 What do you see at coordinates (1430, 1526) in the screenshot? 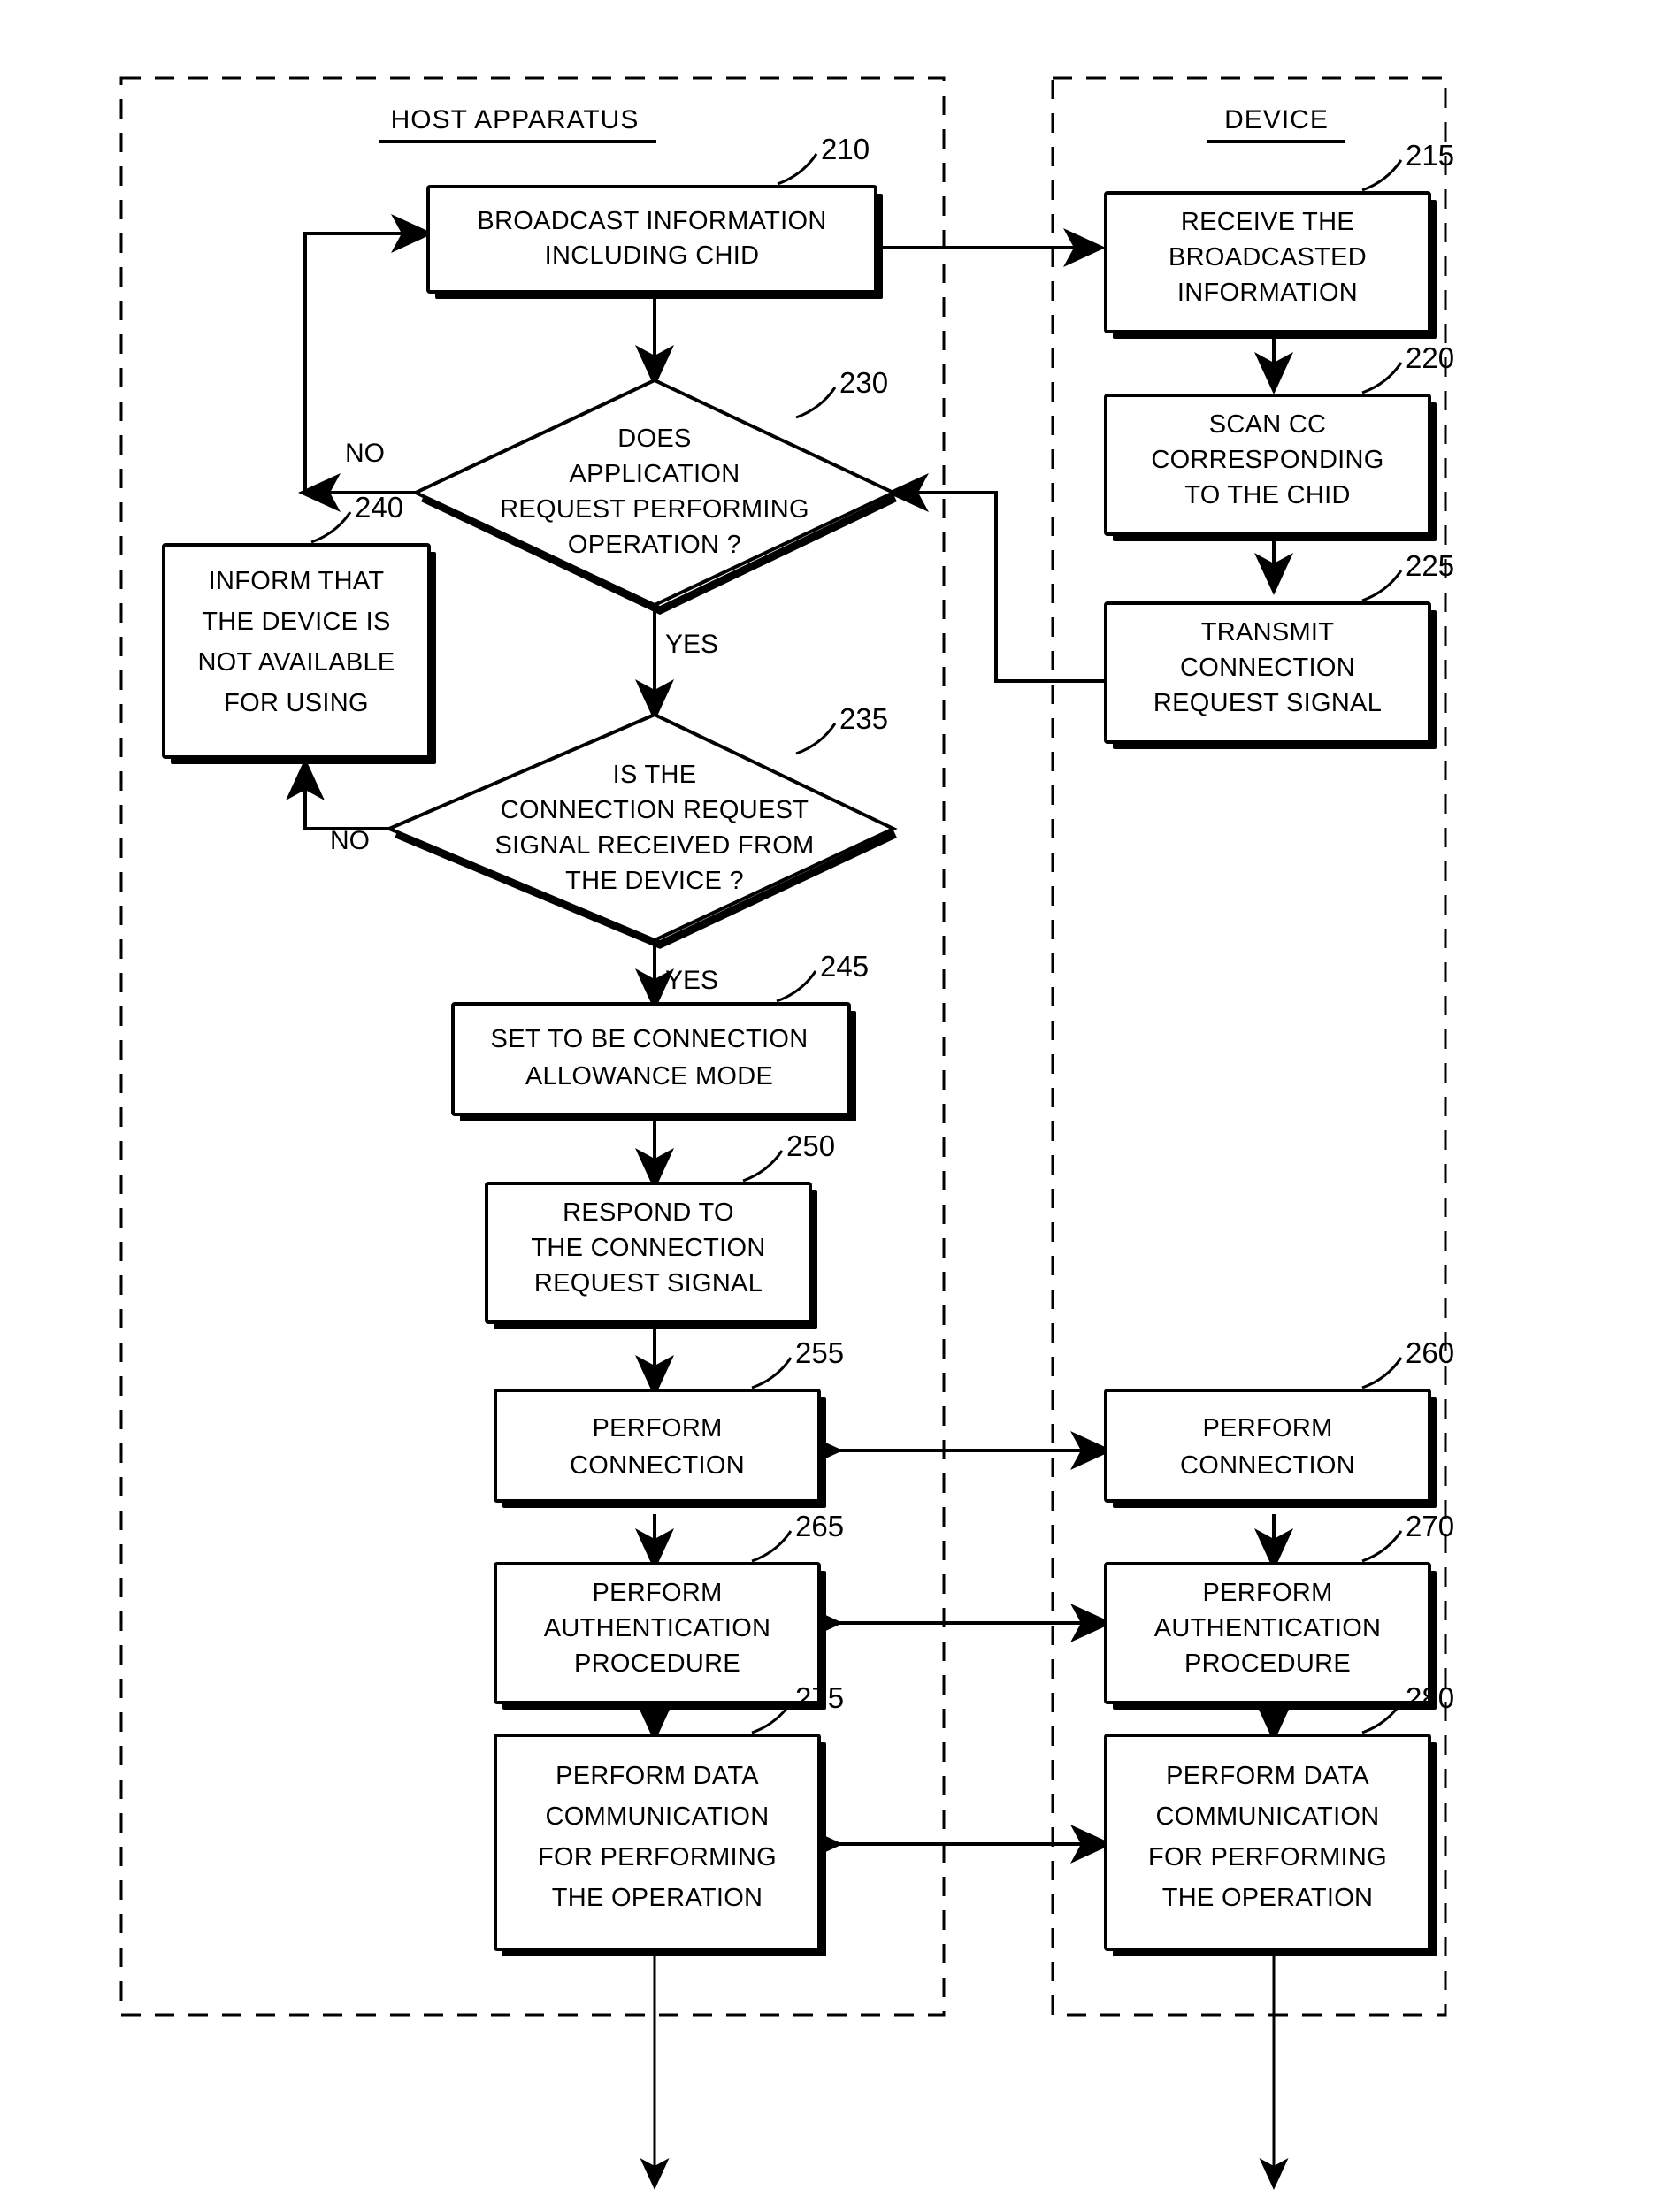
I see `node-270-ref-label: 270` at bounding box center [1430, 1526].